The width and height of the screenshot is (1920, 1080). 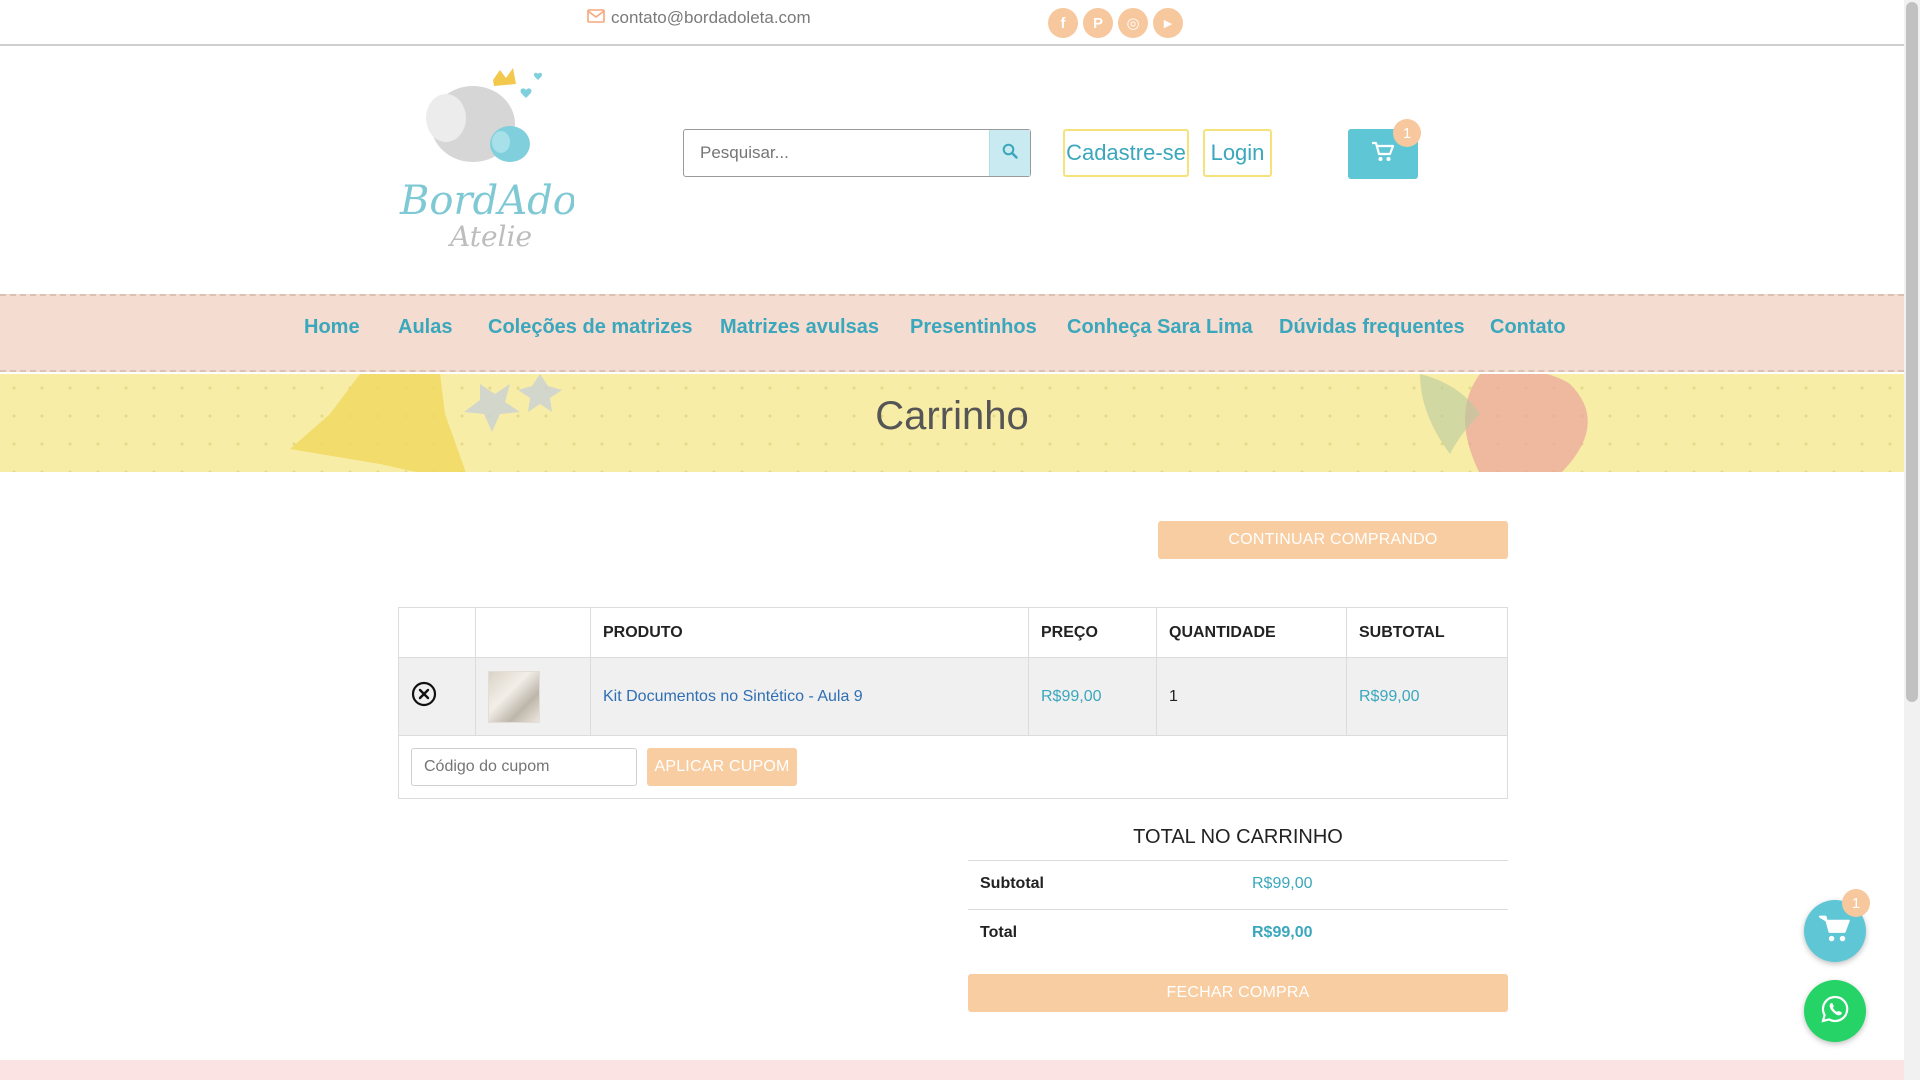 I want to click on column-price-header: PREÇO, so click(x=1092, y=632).